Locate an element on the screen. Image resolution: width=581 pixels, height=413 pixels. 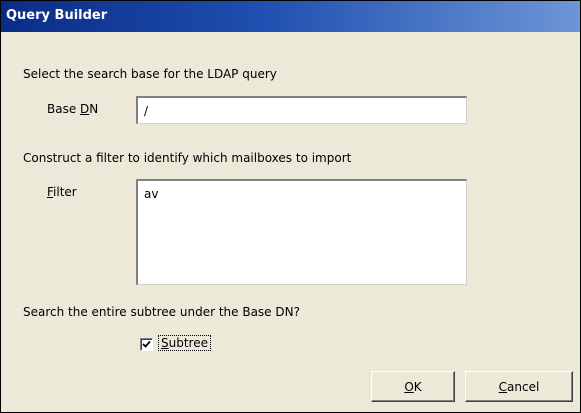
base-dn-label-pre: Base is located at coordinates (64, 109).